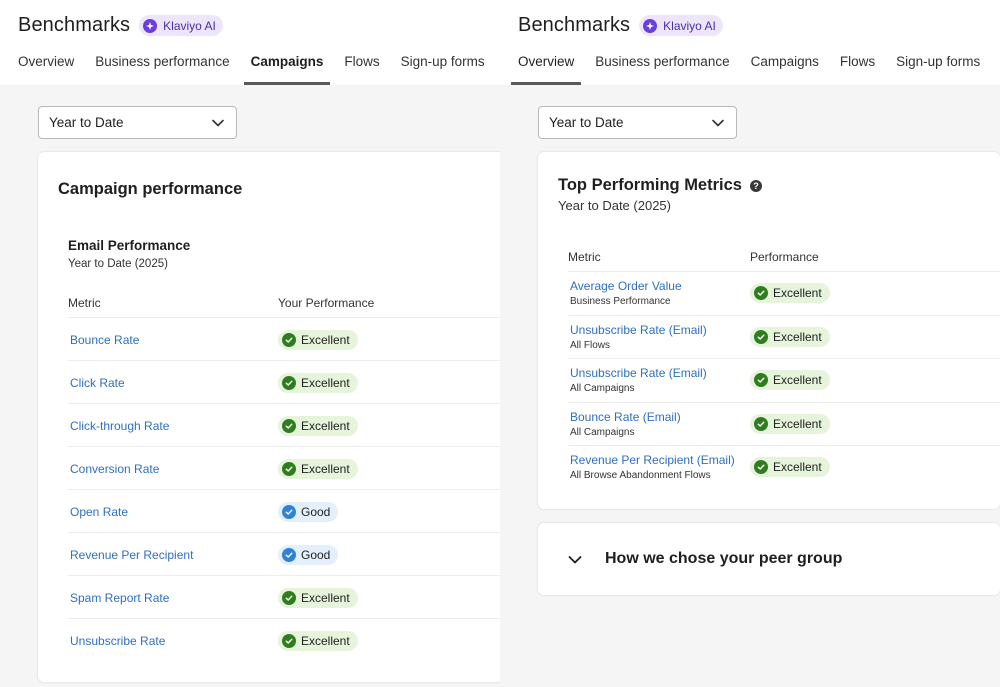 The image size is (1000, 687). I want to click on metric-link-conversion-rate: Conversion Rate, so click(114, 469).